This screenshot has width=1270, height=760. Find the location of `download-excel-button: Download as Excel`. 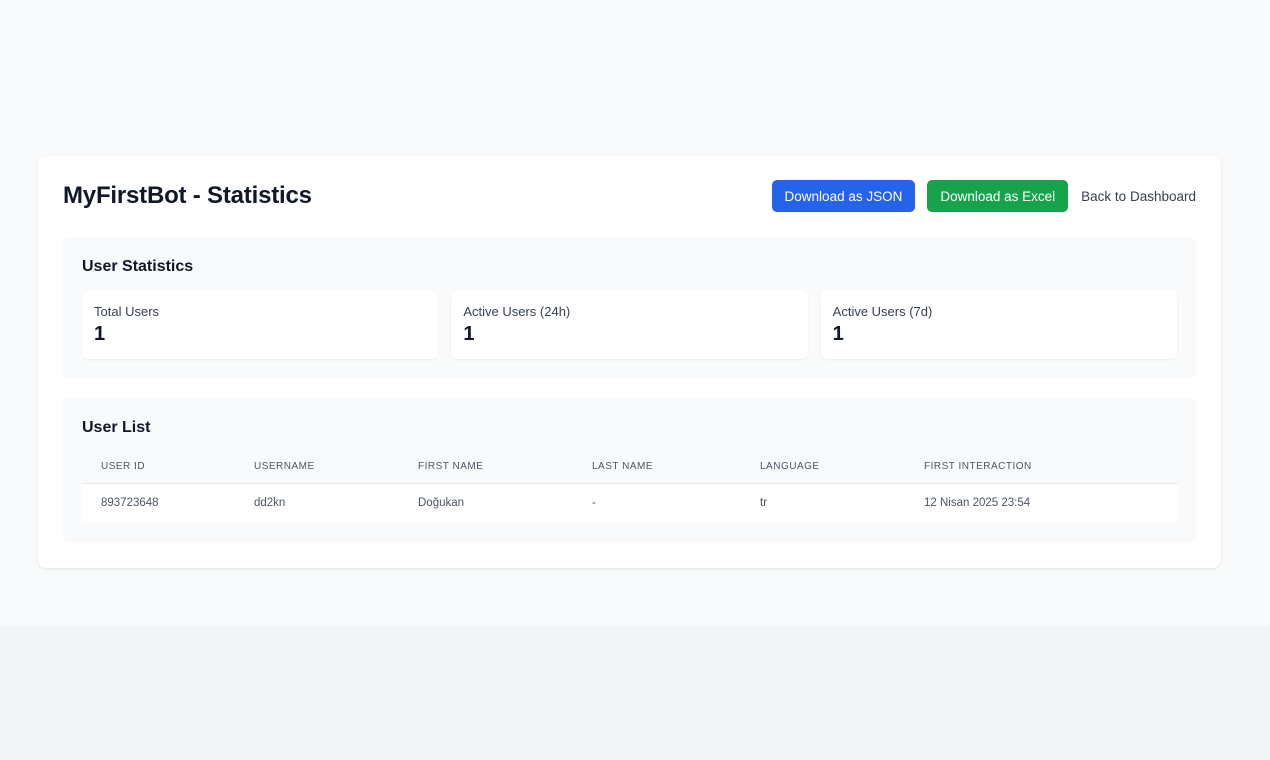

download-excel-button: Download as Excel is located at coordinates (998, 196).